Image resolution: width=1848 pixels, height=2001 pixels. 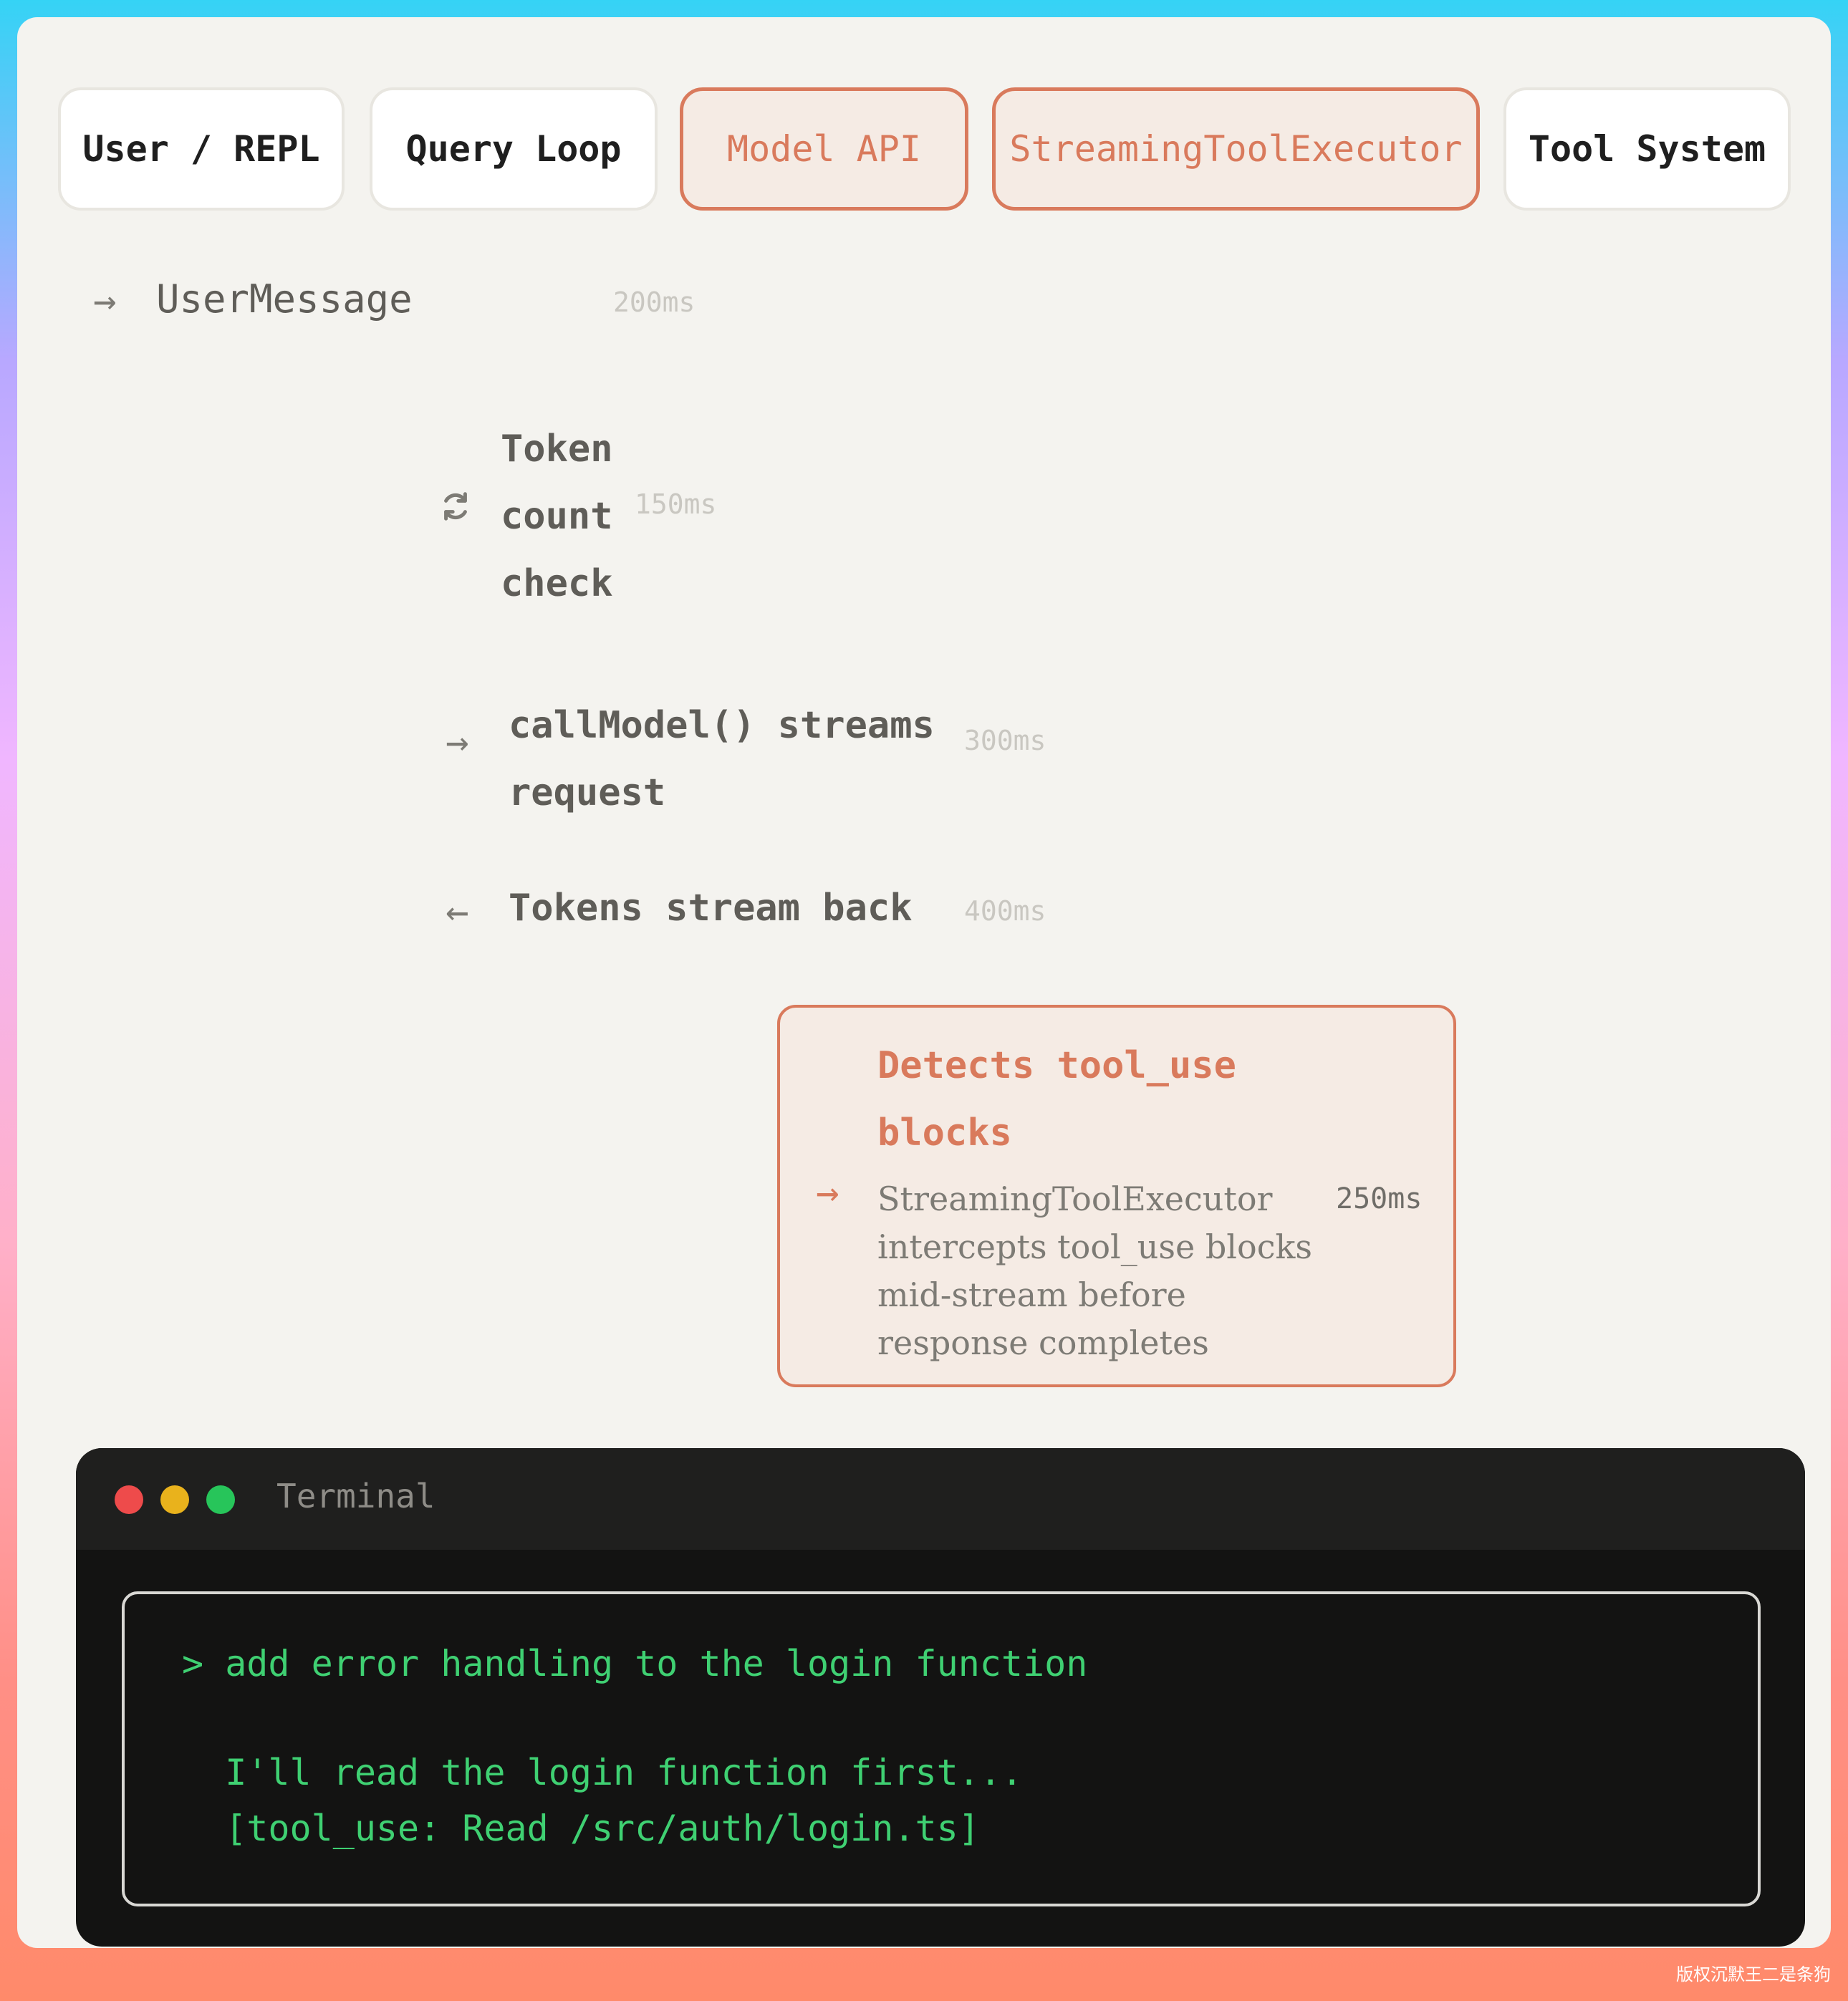 What do you see at coordinates (940, 1499) in the screenshot?
I see `terminal-titlebar: Terminal` at bounding box center [940, 1499].